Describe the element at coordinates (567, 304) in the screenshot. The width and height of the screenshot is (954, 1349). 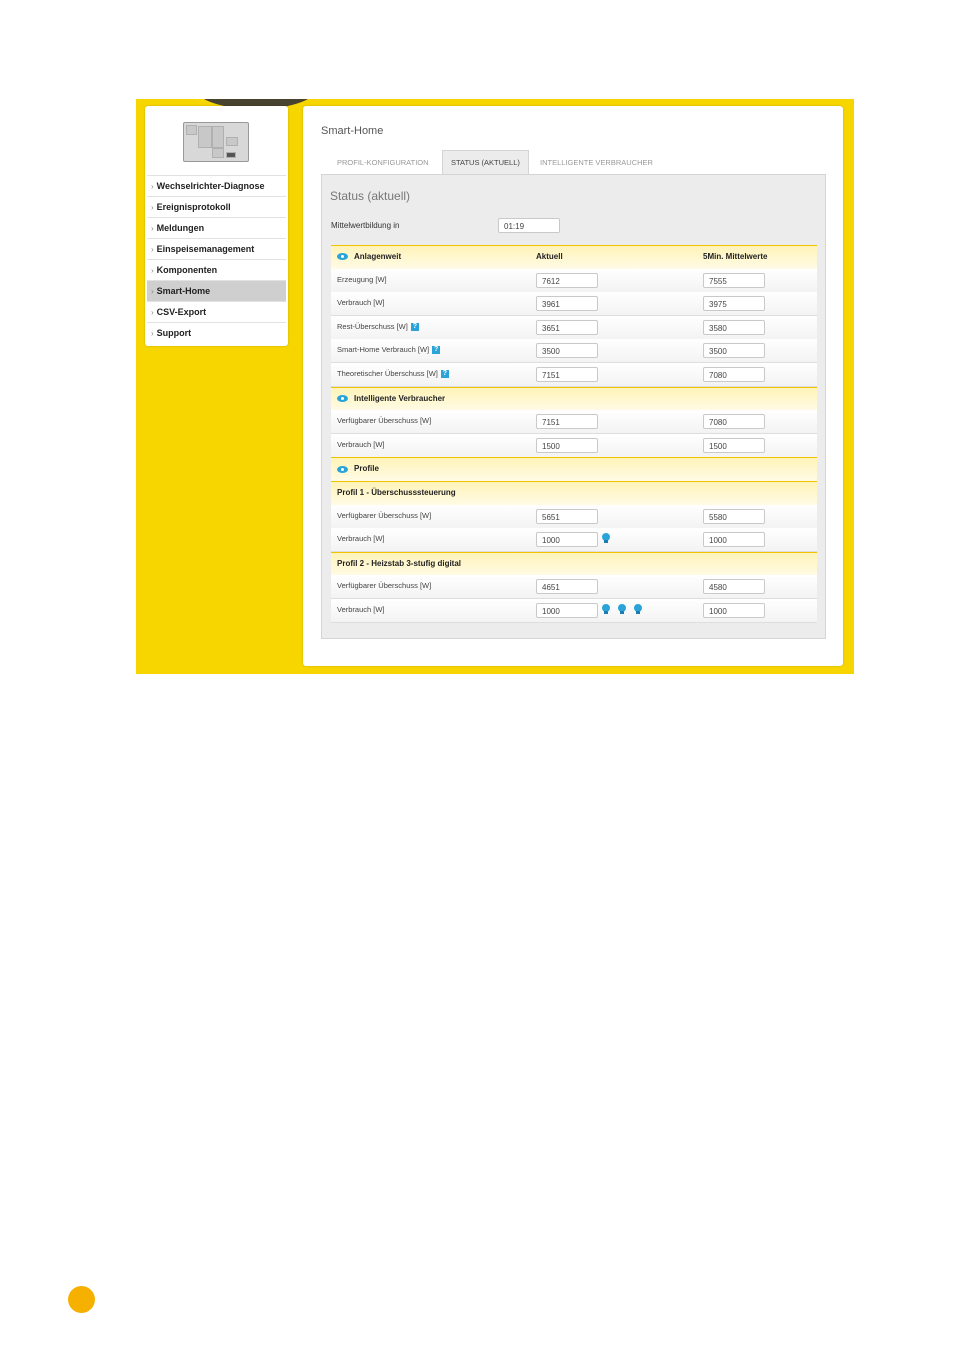
I see `aktuell-field: 3961` at that location.